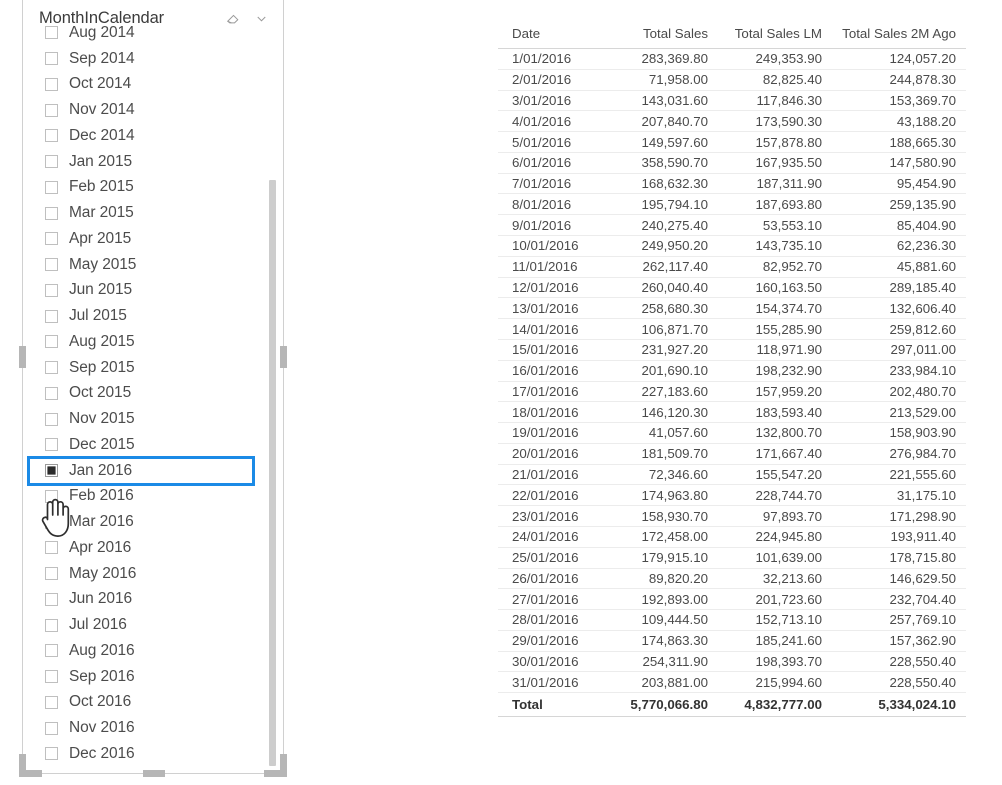  Describe the element at coordinates (732, 308) in the screenshot. I see `table-row: 13/01/2016 258,680.30 154,374.70 132,606.40` at that location.